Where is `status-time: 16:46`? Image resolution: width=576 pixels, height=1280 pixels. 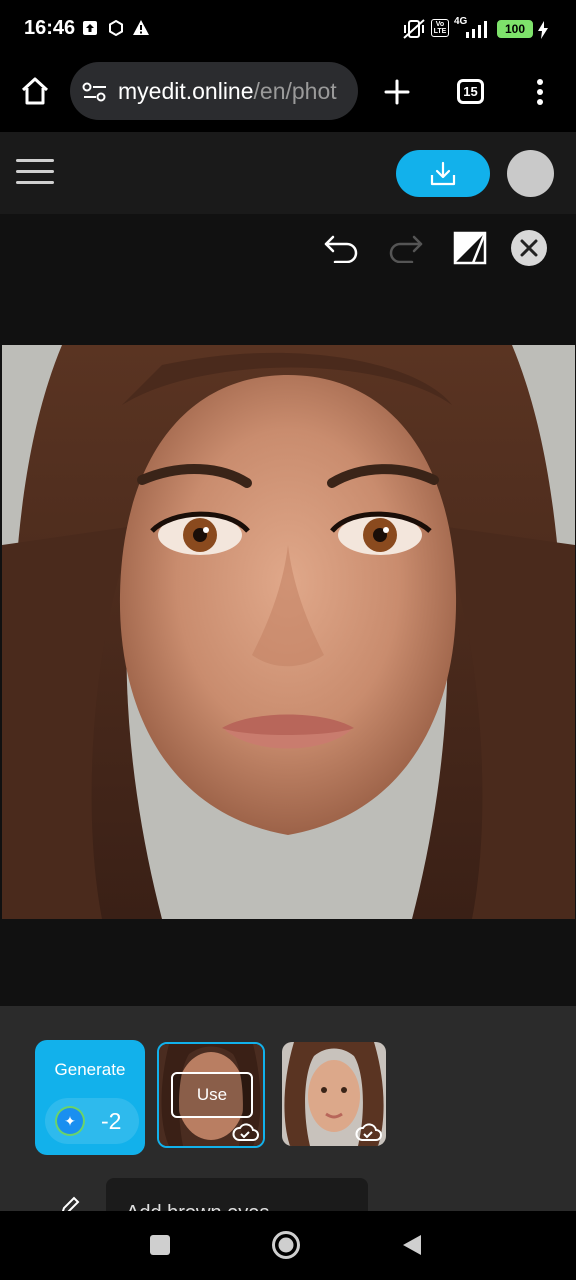 status-time: 16:46 is located at coordinates (50, 28).